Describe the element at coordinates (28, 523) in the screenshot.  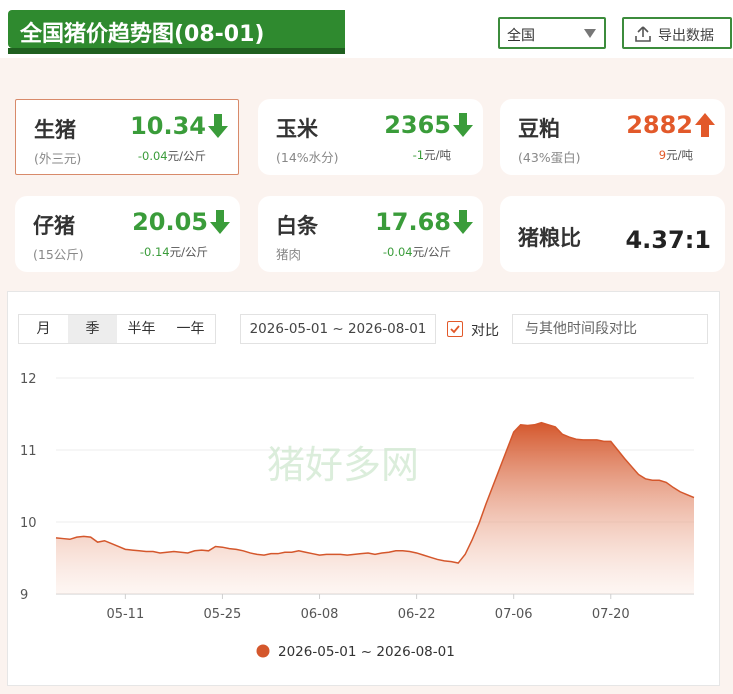
I see `y-tick-label: 10` at that location.